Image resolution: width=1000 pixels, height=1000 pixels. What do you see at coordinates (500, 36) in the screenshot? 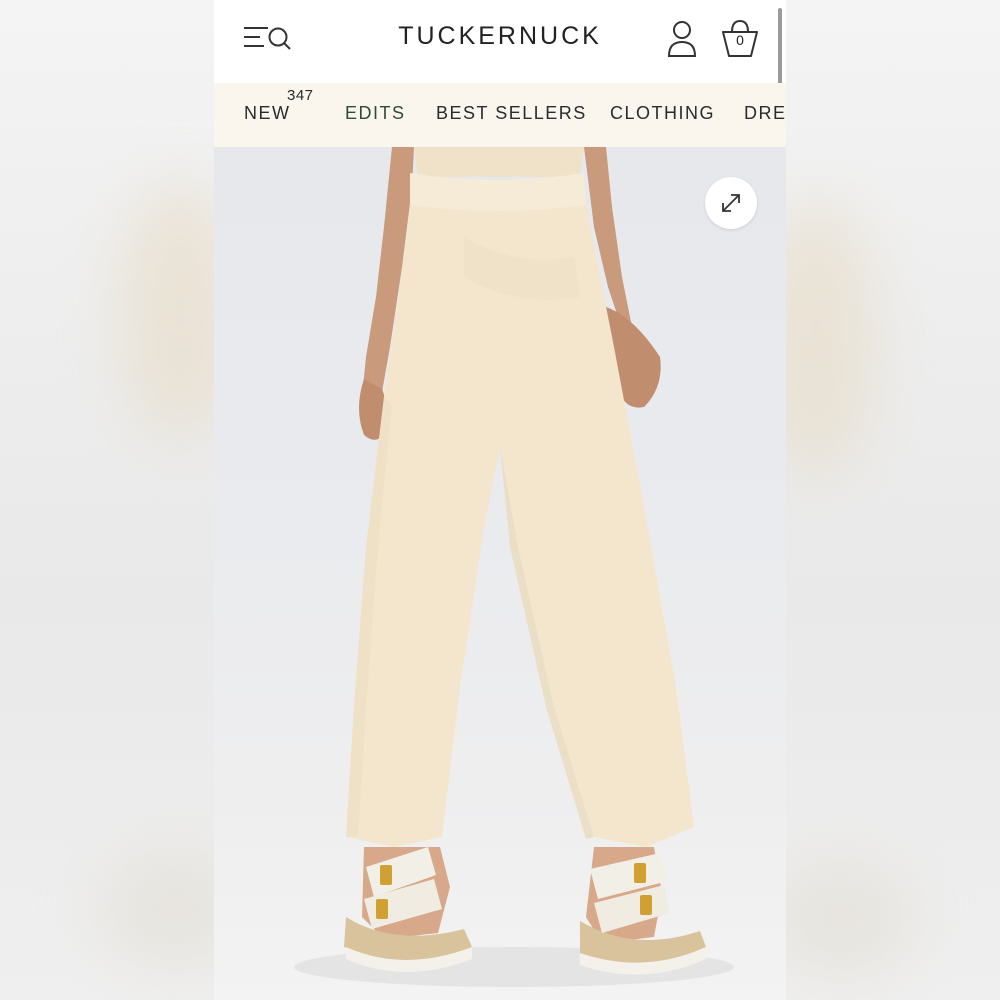
I see `brand-logo: TUCKERNUCK` at bounding box center [500, 36].